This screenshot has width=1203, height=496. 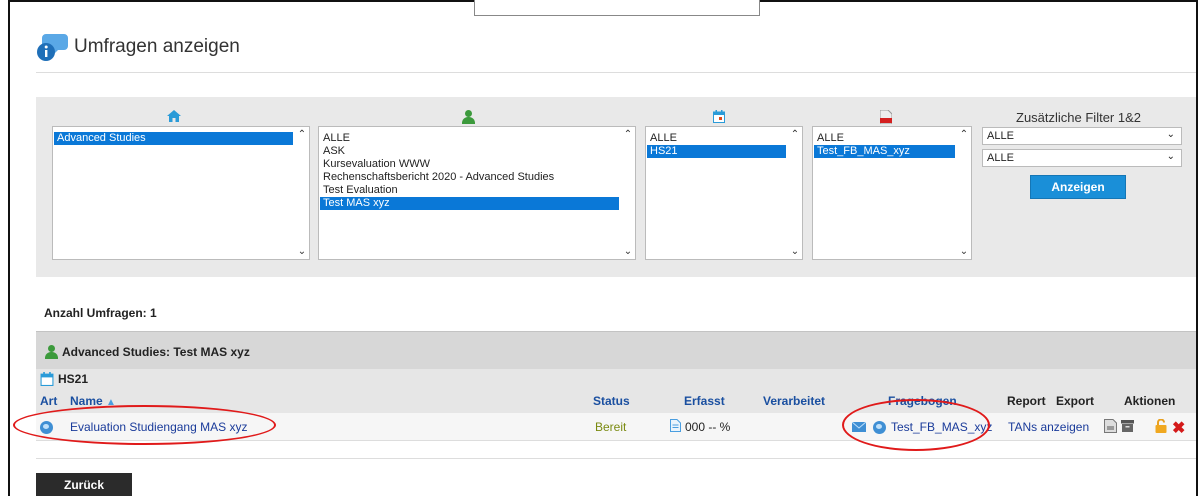 I want to click on group-label: Advanced Studies: Test MAS xyz, so click(x=156, y=352).